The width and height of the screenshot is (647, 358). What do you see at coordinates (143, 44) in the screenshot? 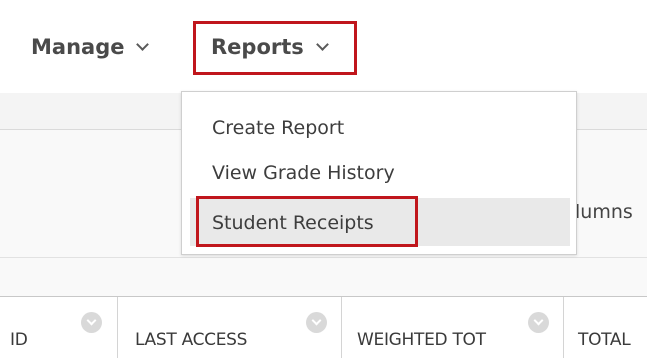
I see `chevron-down-icon` at bounding box center [143, 44].